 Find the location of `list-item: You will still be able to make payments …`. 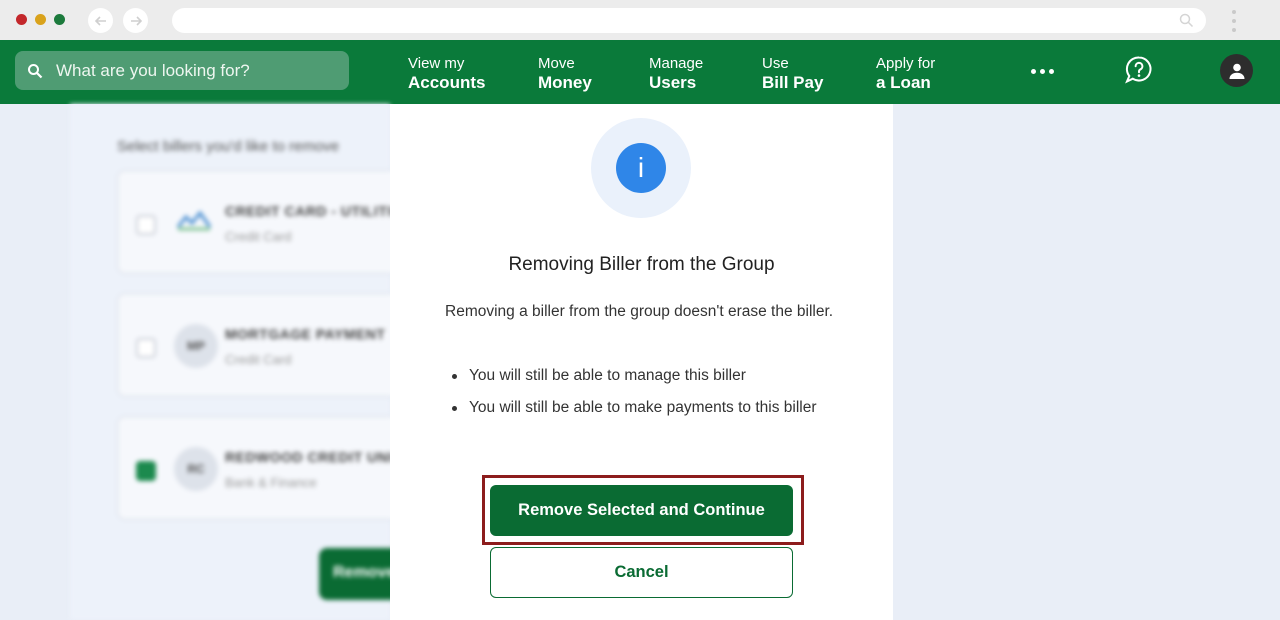

list-item: You will still be able to make payments … is located at coordinates (645, 408).